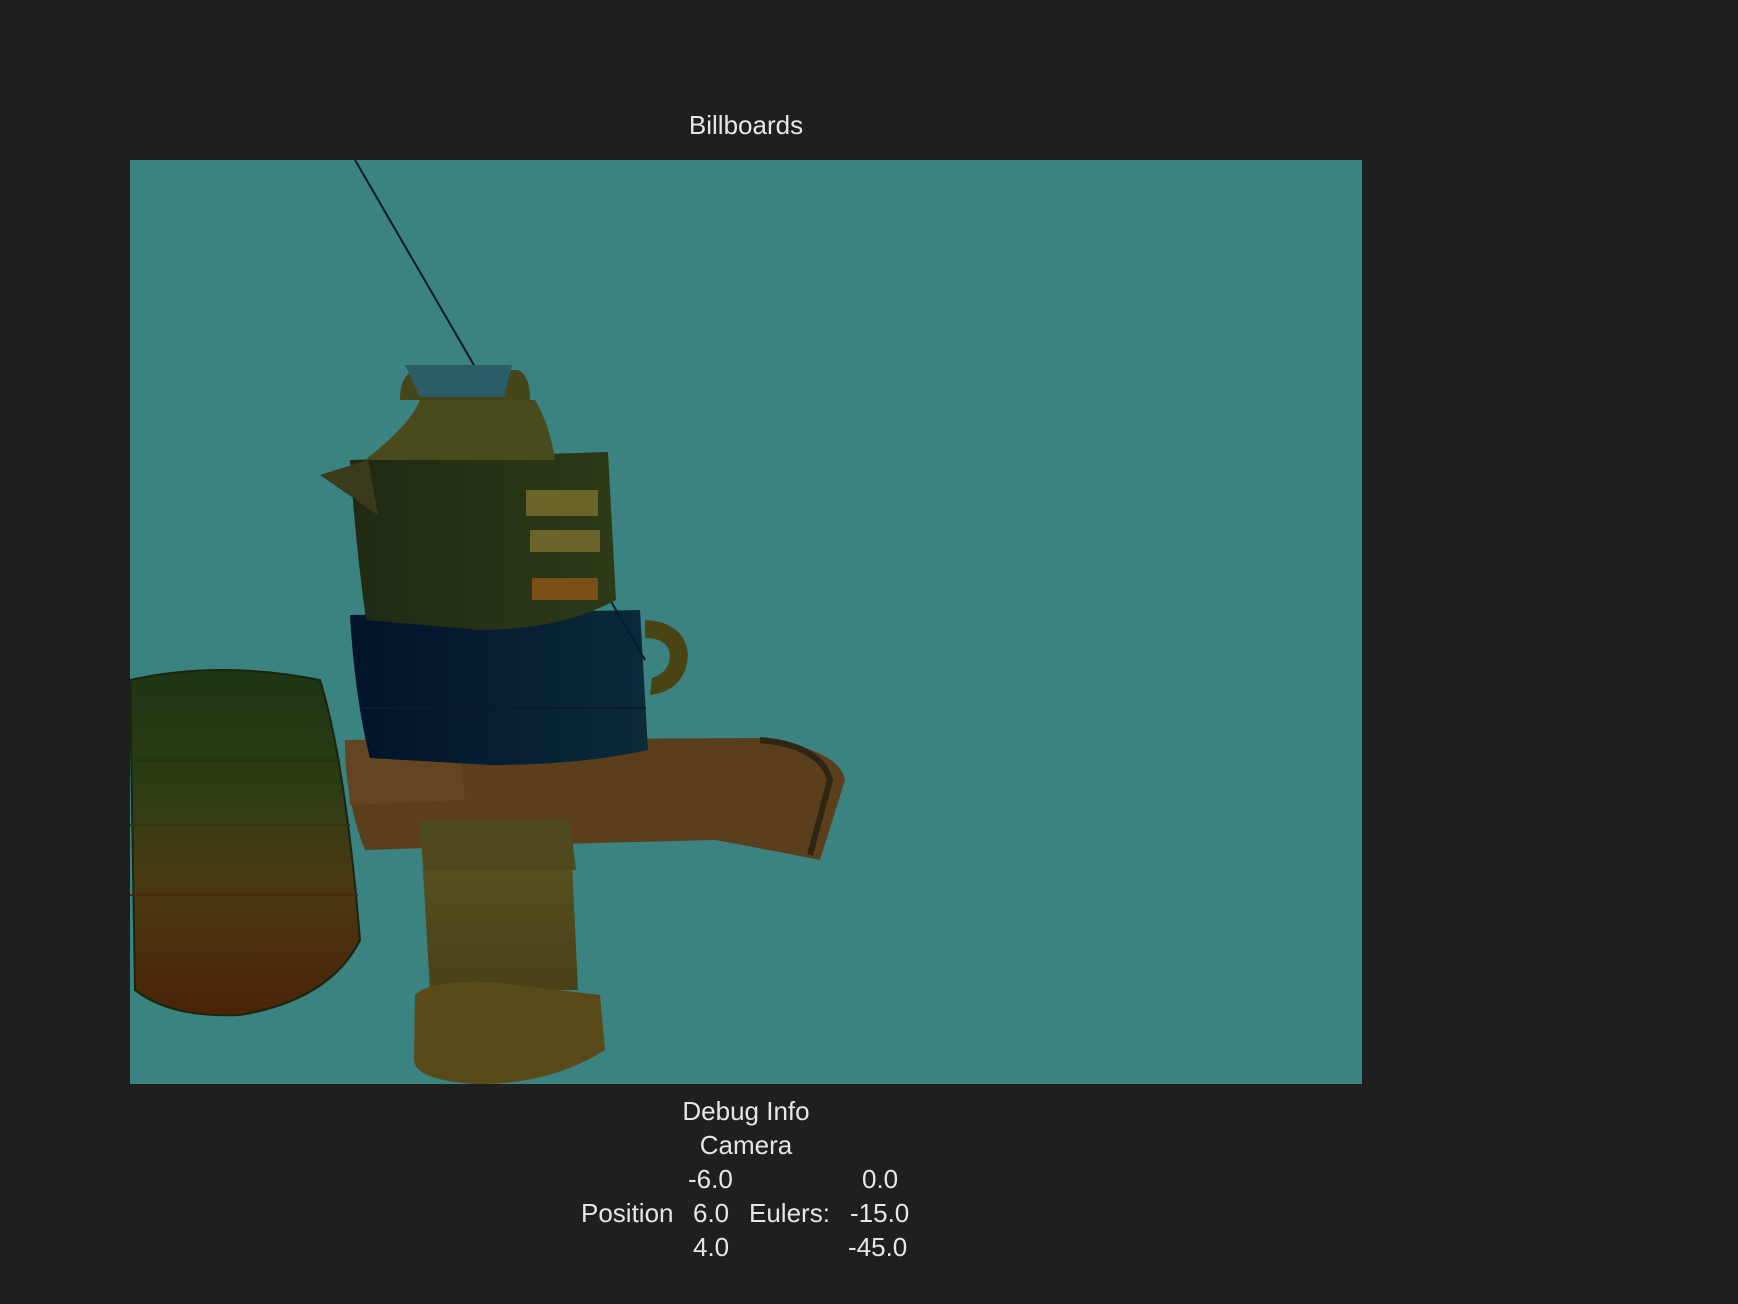  Describe the element at coordinates (711, 1247) in the screenshot. I see `position-z-value: 4.0` at that location.